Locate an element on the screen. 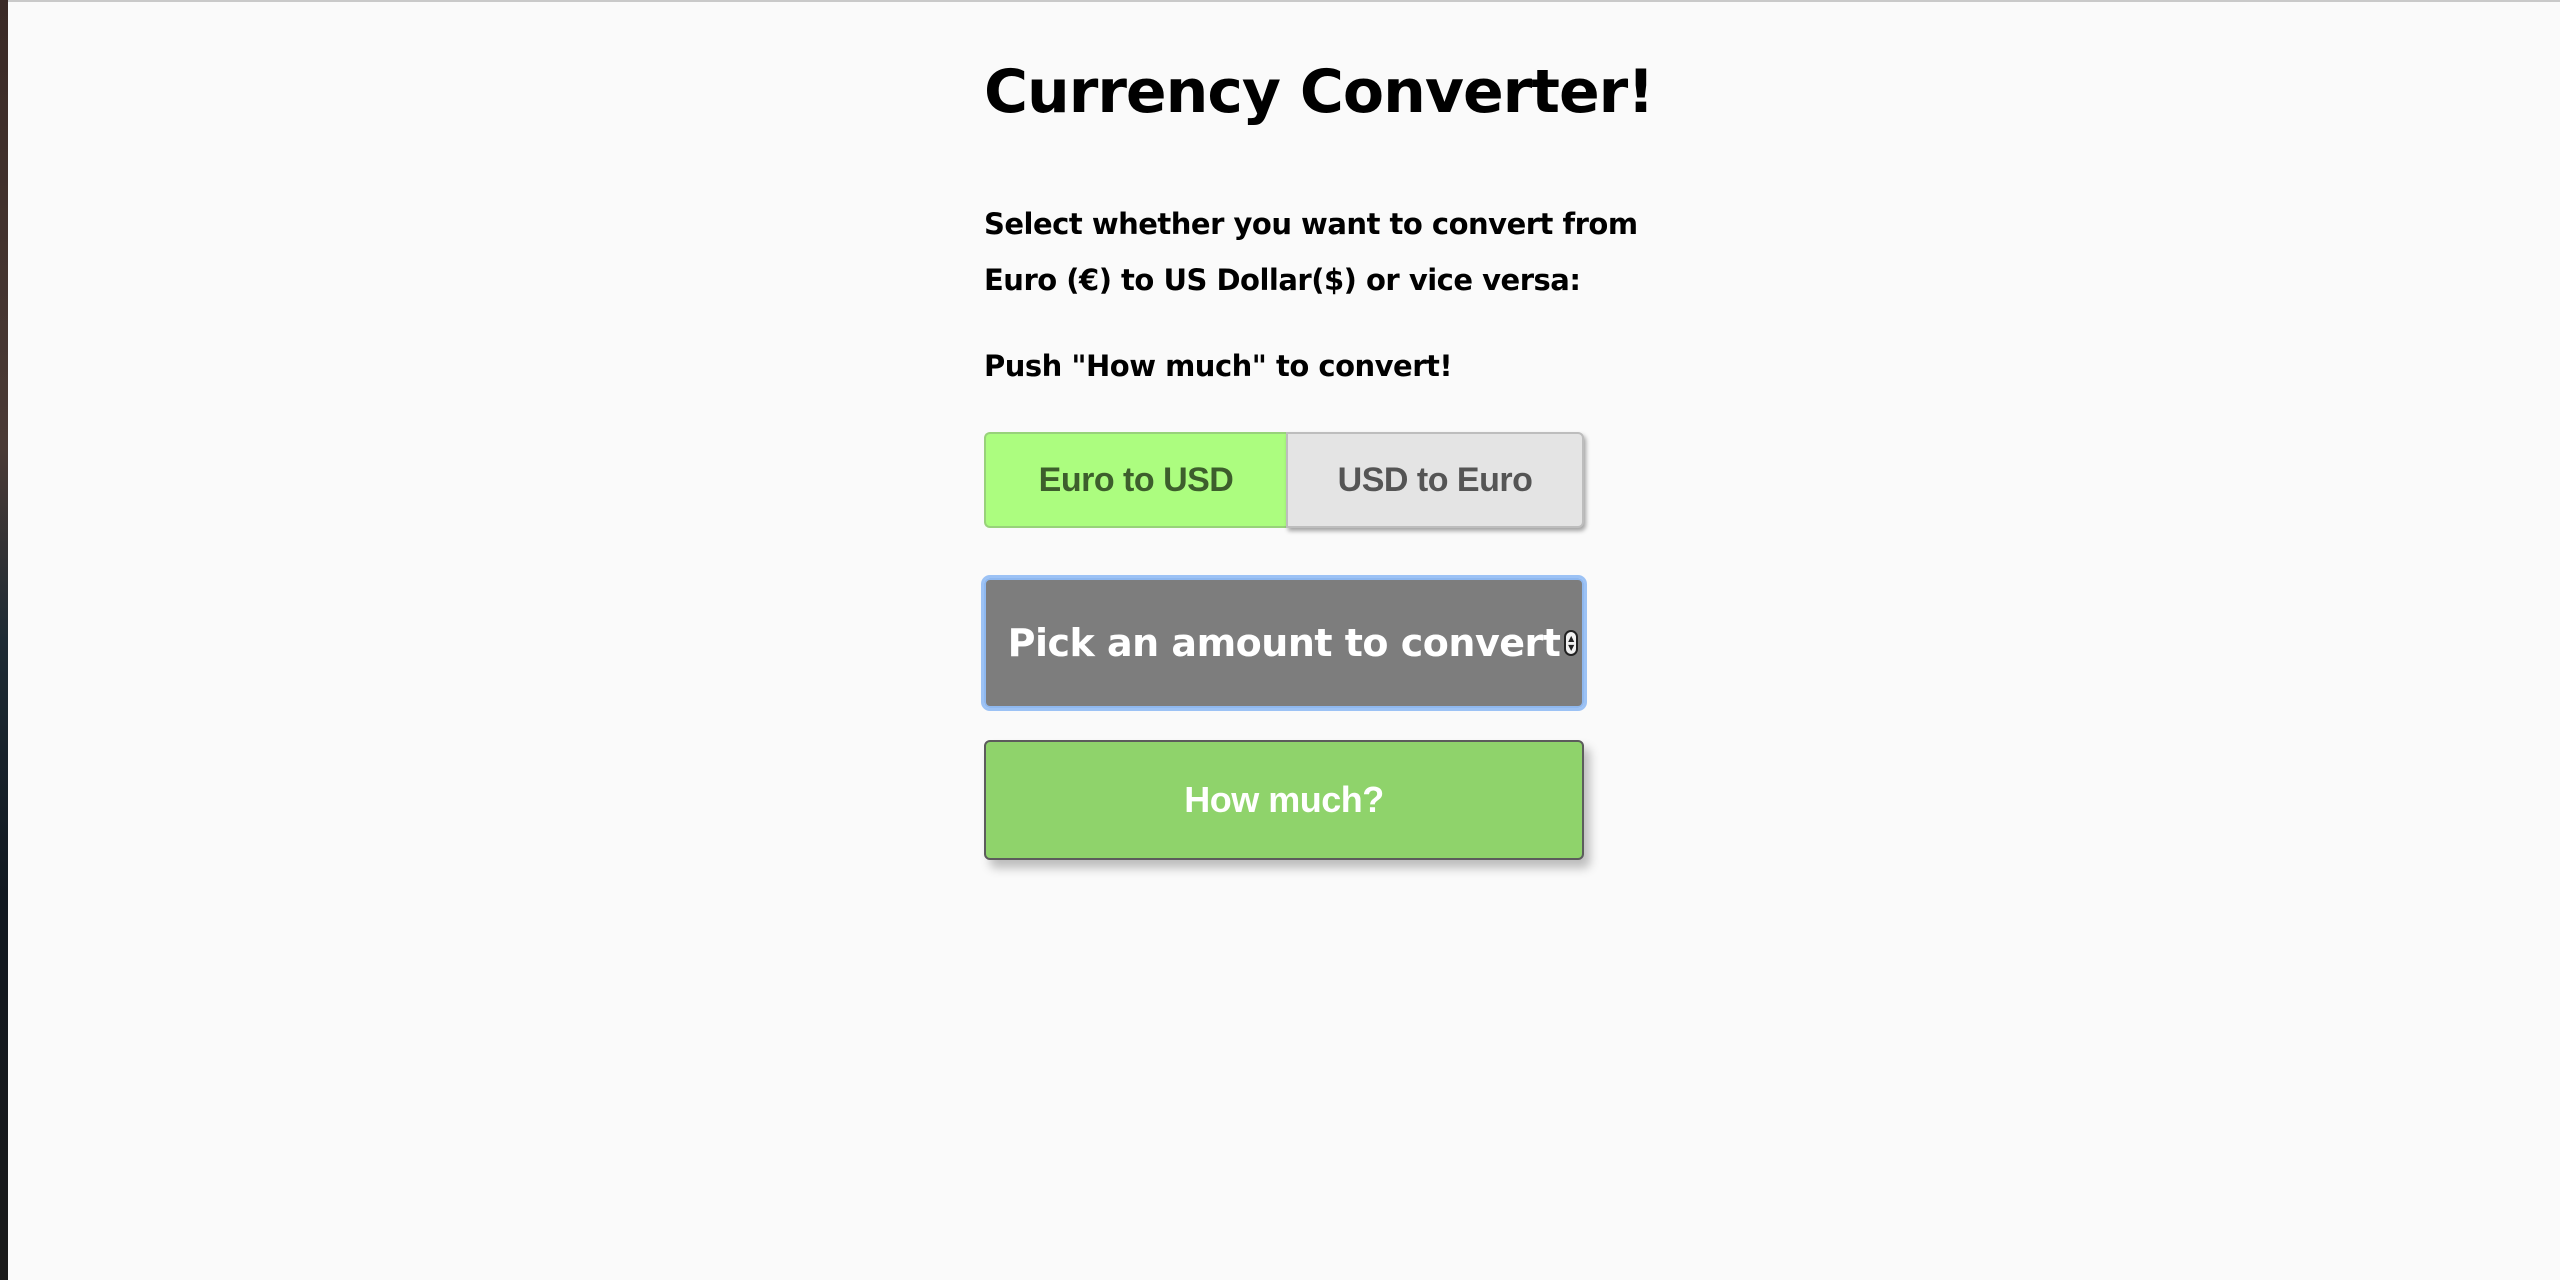 The image size is (2560, 1280). euro-to-usd-toggle: Euro to USD is located at coordinates (1135, 480).